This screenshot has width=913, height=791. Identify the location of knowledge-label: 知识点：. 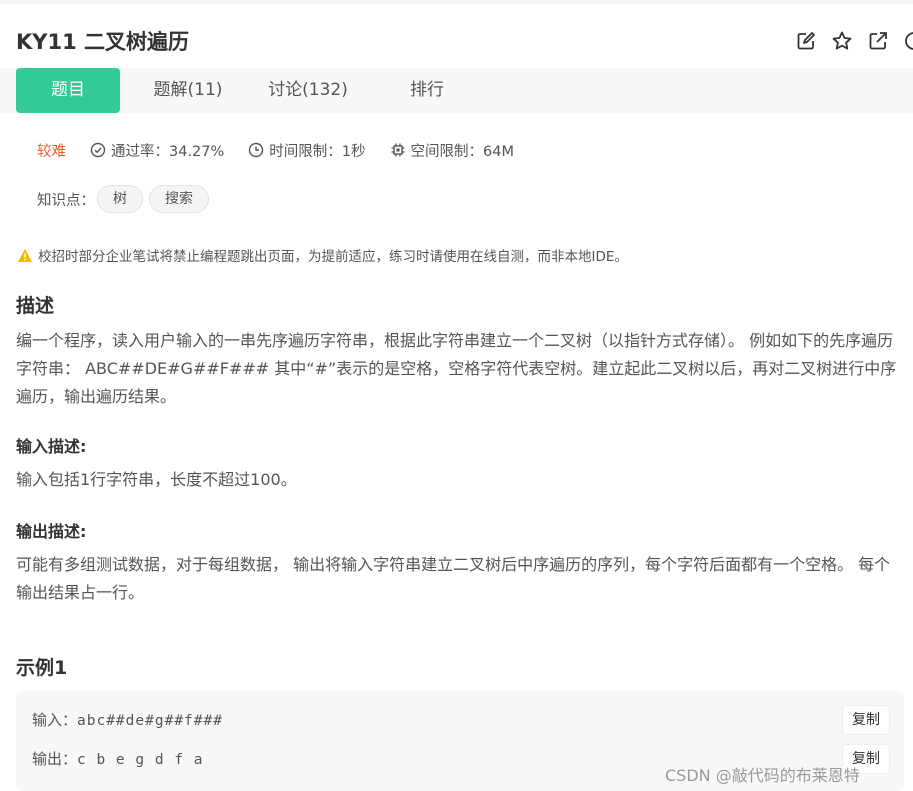
(66, 200).